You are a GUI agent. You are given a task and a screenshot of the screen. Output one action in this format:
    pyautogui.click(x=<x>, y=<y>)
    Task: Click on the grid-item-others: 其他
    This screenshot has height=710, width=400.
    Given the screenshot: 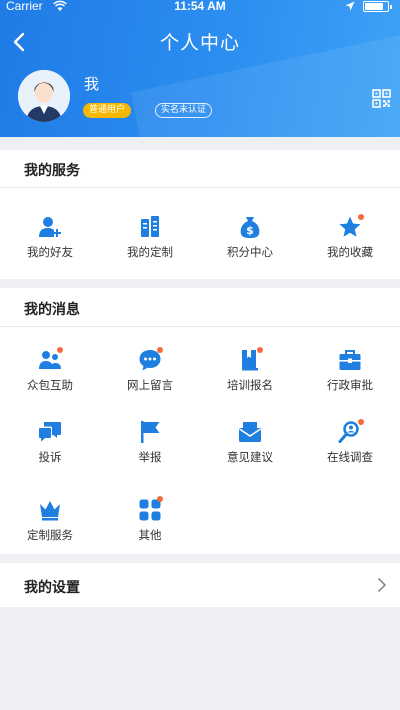 What is the action you would take?
    pyautogui.click(x=150, y=525)
    